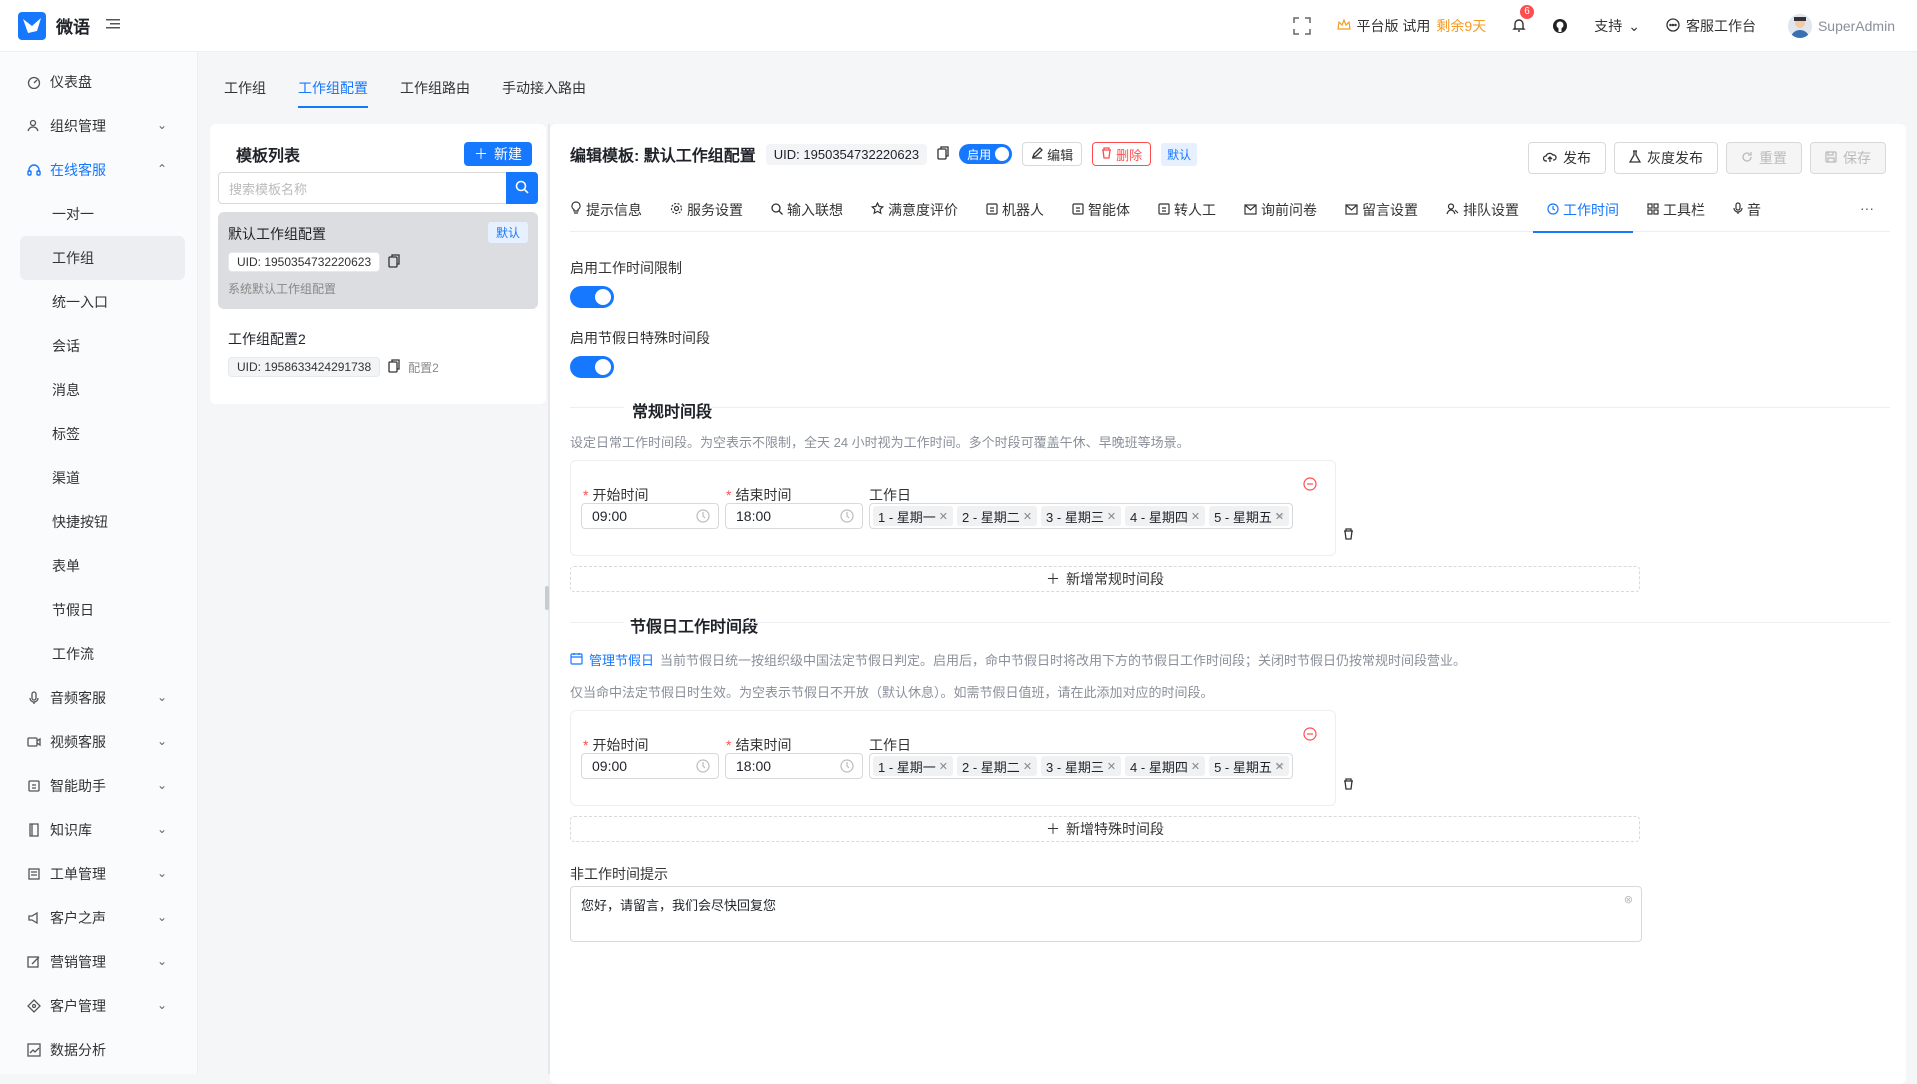 The image size is (1917, 1084). What do you see at coordinates (98, 742) in the screenshot?
I see `sidebar-item-video: 视频客服 ⌄` at bounding box center [98, 742].